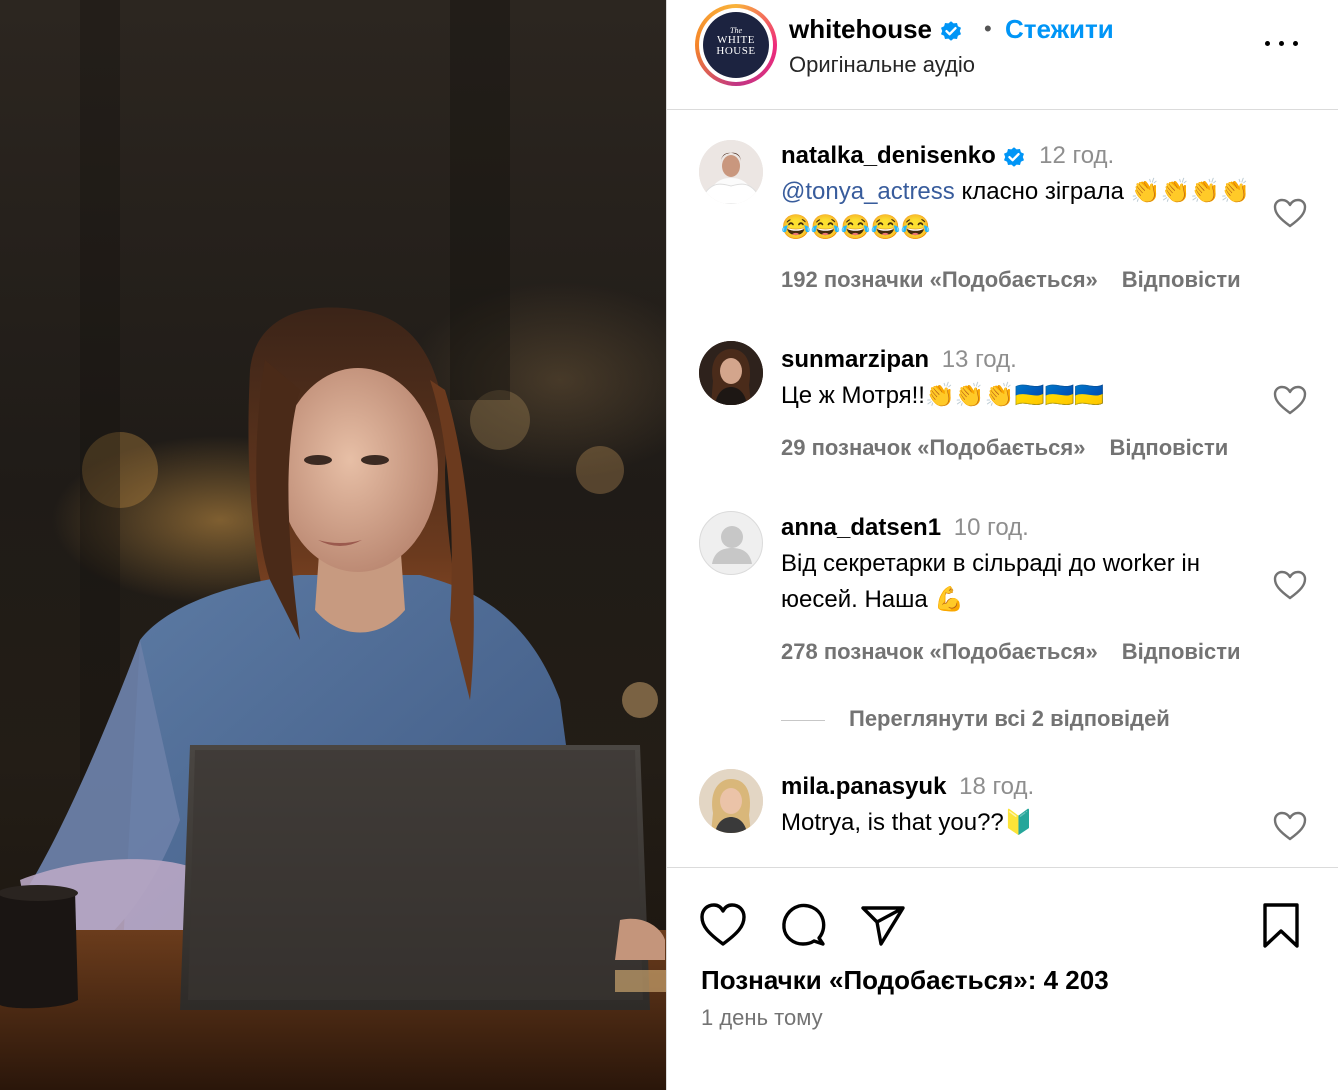  I want to click on replies-divider-line, so click(803, 720).